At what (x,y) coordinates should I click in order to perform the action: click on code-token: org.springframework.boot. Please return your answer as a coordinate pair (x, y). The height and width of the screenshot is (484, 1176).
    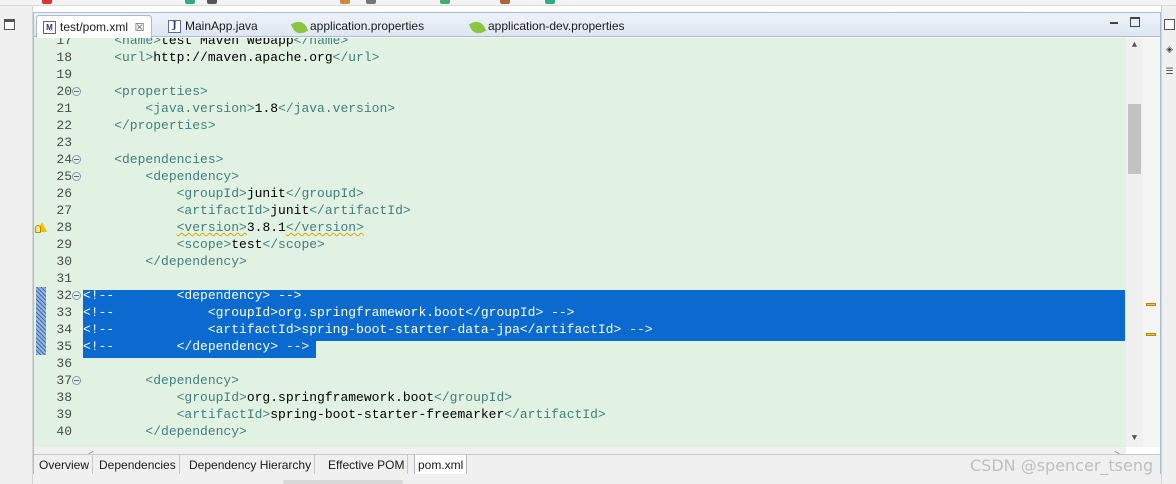
    Looking at the image, I should click on (340, 397).